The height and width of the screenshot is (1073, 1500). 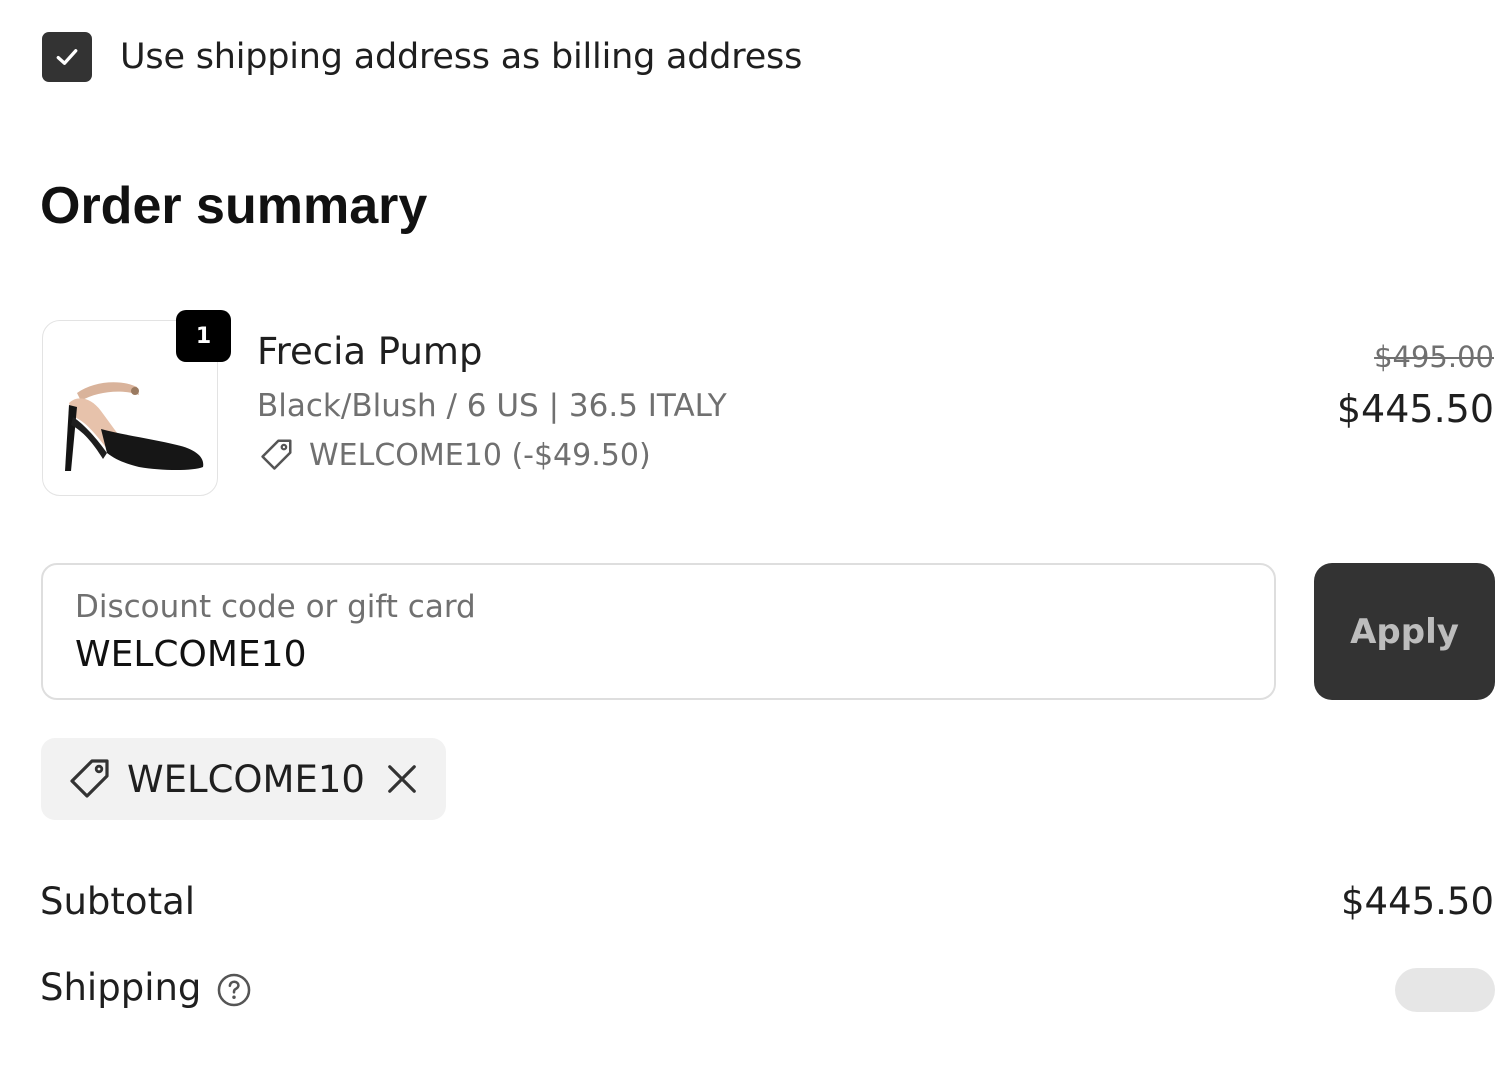 What do you see at coordinates (234, 990) in the screenshot?
I see `question-circle-icon` at bounding box center [234, 990].